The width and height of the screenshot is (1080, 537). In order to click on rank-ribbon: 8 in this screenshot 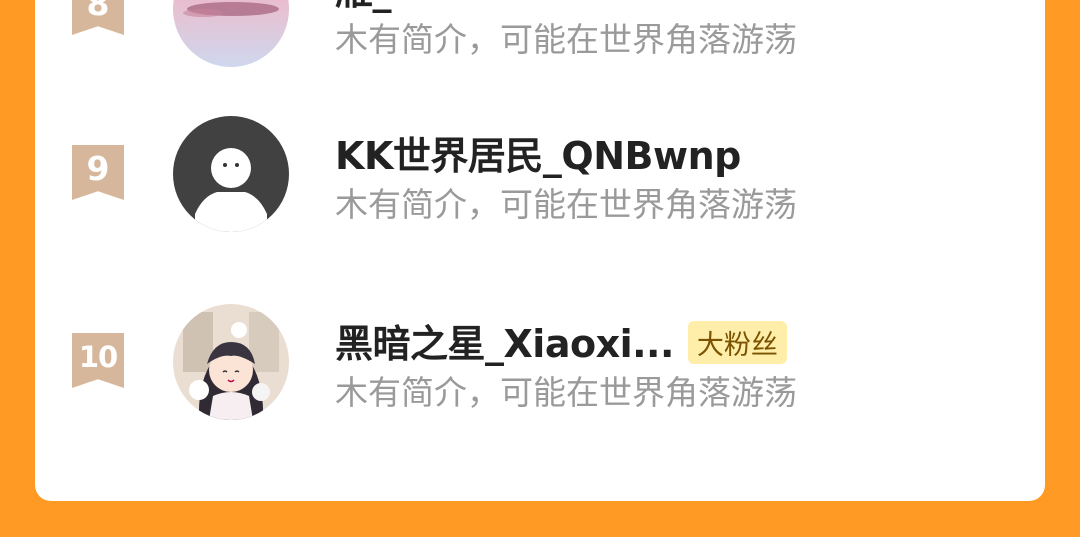, I will do `click(98, 17)`.